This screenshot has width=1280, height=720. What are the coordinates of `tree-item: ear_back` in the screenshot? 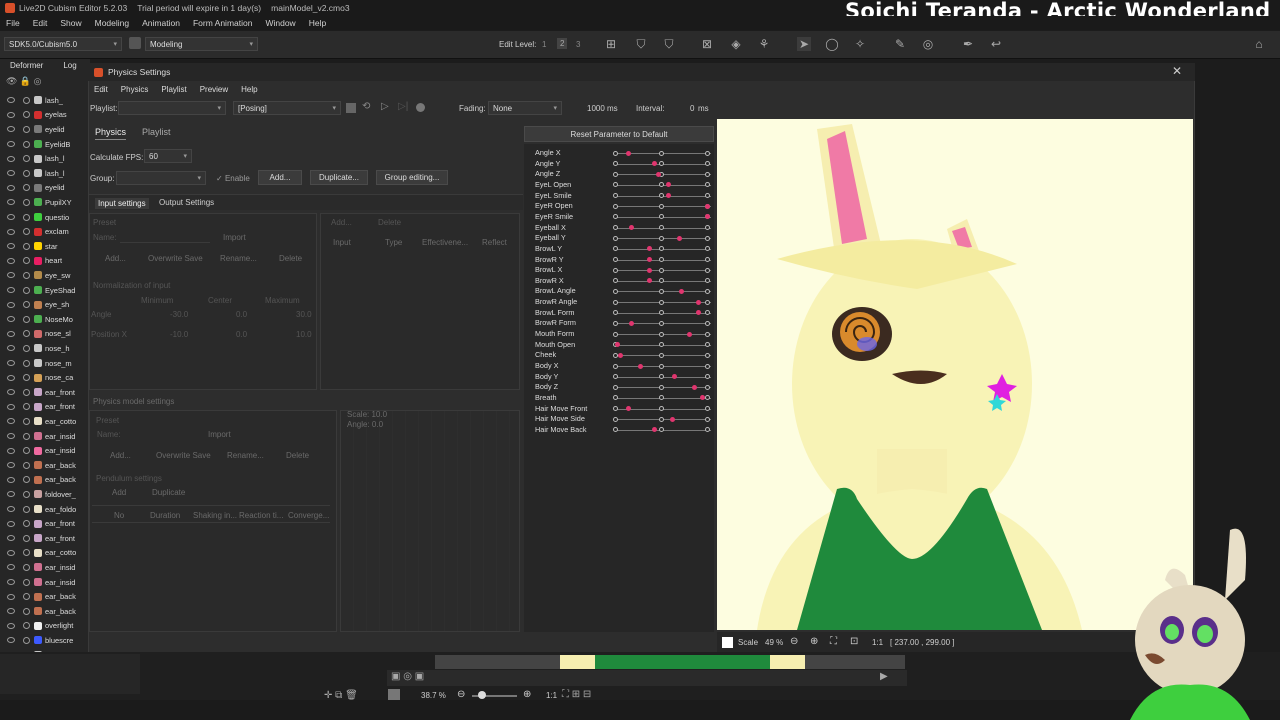 It's located at (45, 465).